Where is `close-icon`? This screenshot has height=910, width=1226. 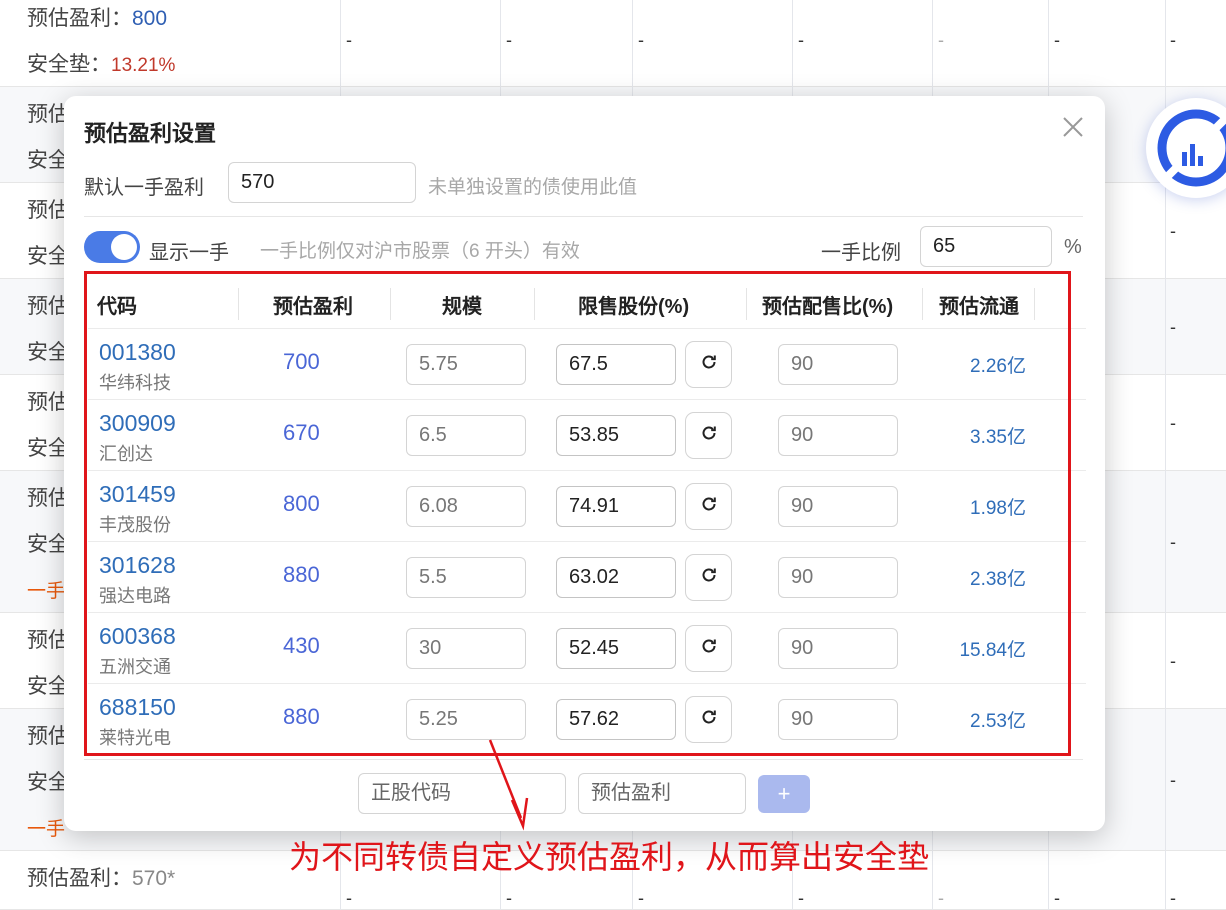
close-icon is located at coordinates (1073, 127).